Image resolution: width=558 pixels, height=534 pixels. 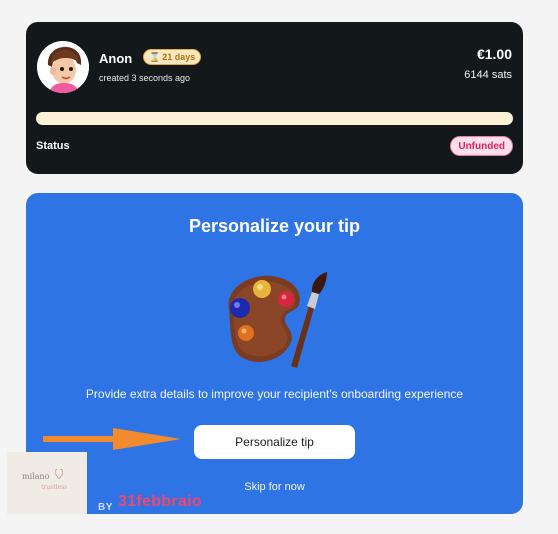 I want to click on avatar, so click(x=63, y=67).